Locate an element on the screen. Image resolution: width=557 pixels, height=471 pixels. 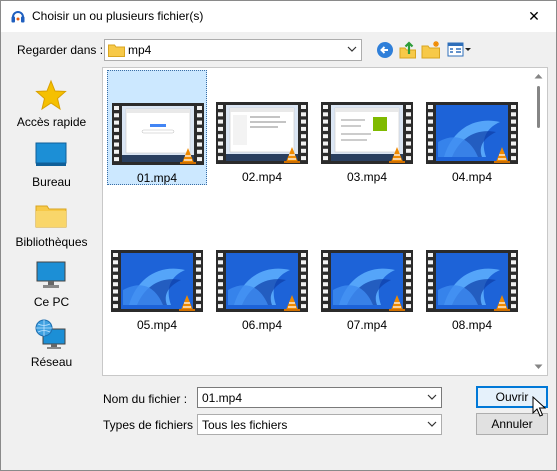
new-folder-icon is located at coordinates (430, 50).